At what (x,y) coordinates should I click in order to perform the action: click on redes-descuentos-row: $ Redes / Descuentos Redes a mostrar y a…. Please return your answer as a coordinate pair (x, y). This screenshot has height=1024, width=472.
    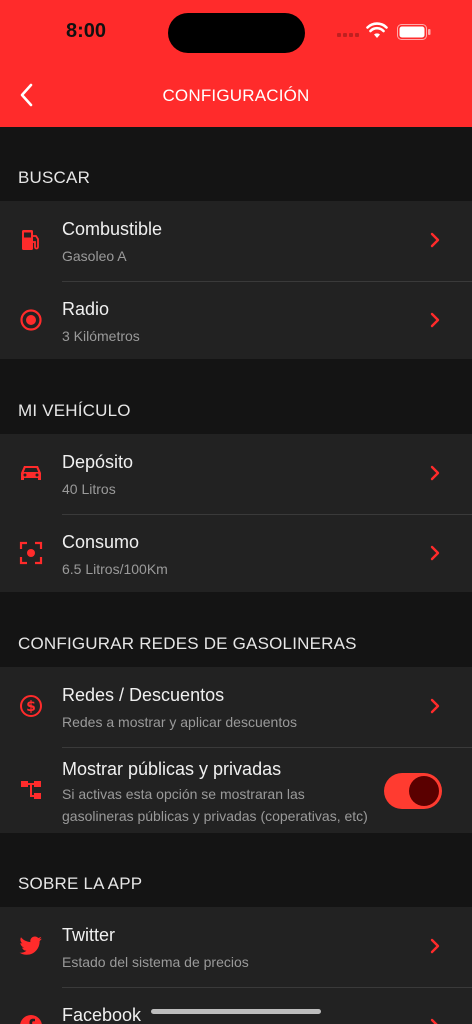
    Looking at the image, I should click on (236, 706).